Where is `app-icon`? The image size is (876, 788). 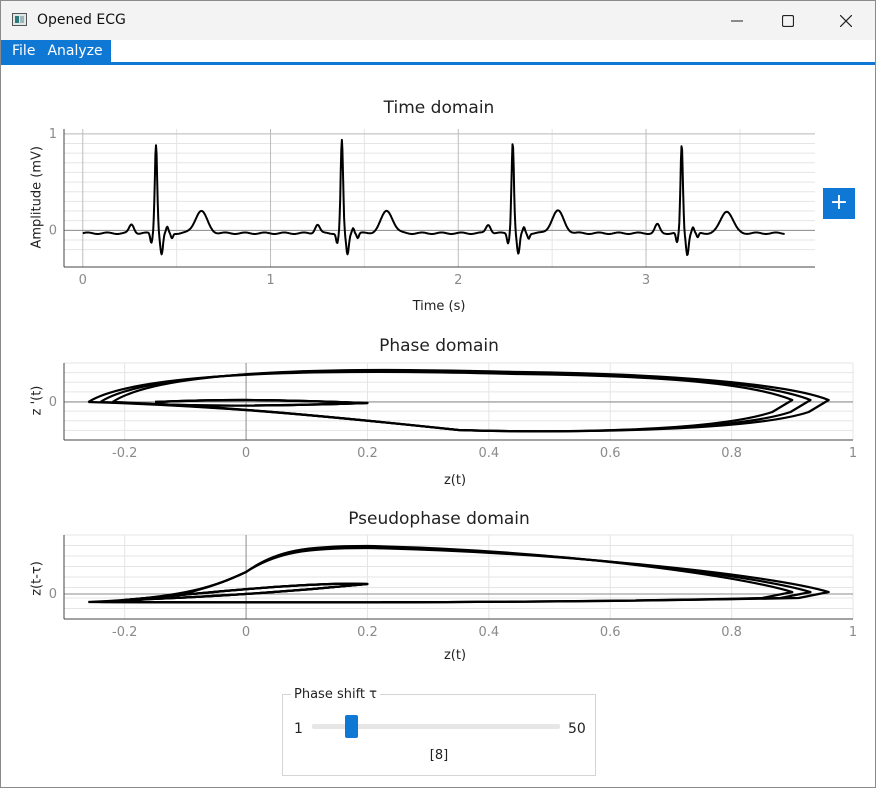 app-icon is located at coordinates (19, 19).